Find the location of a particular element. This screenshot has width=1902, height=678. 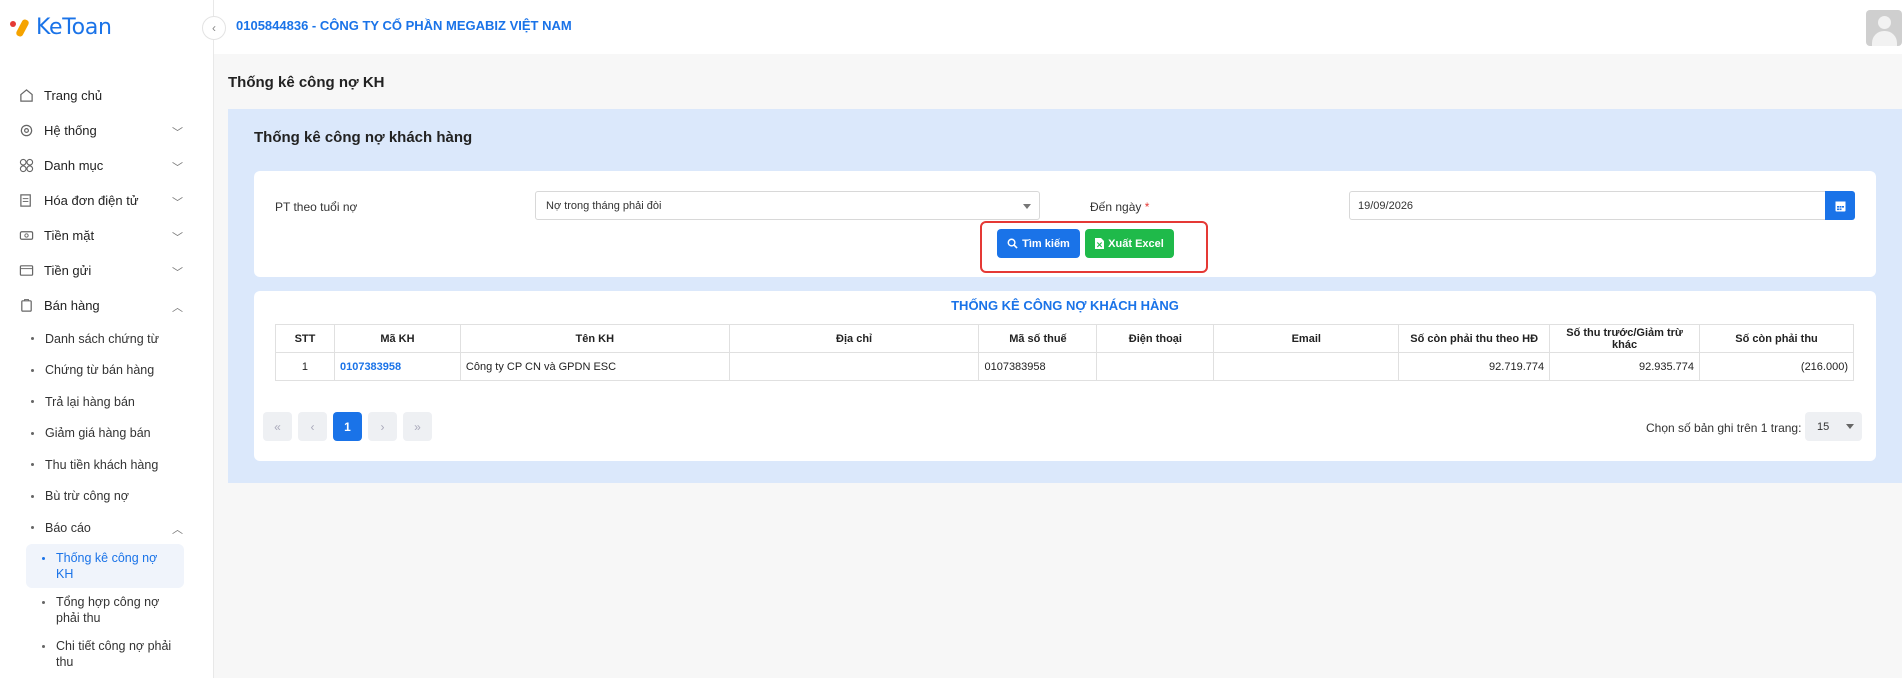

cell-address is located at coordinates (854, 366).